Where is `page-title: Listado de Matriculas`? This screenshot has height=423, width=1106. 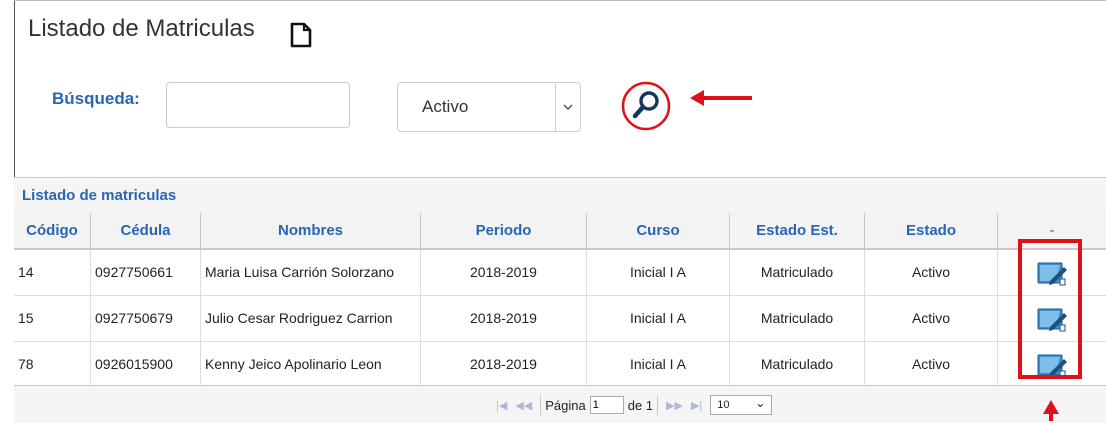 page-title: Listado de Matriculas is located at coordinates (141, 28).